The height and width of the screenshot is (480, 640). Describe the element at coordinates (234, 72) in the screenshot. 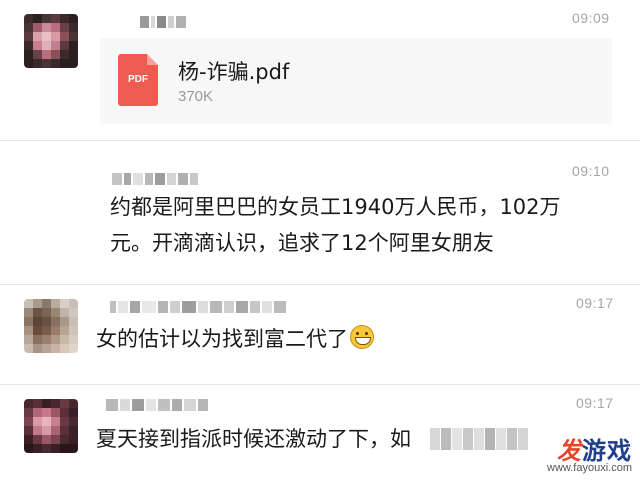

I see `file-name: 杨-诈骗.pdf` at that location.